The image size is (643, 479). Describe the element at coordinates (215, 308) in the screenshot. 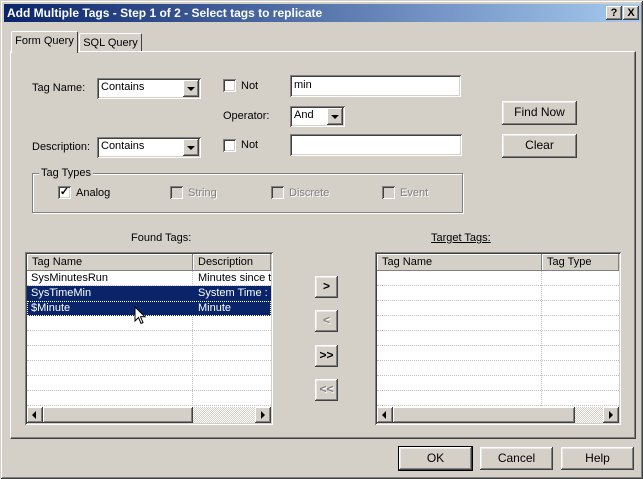

I see `found-tag-description: Minute` at that location.